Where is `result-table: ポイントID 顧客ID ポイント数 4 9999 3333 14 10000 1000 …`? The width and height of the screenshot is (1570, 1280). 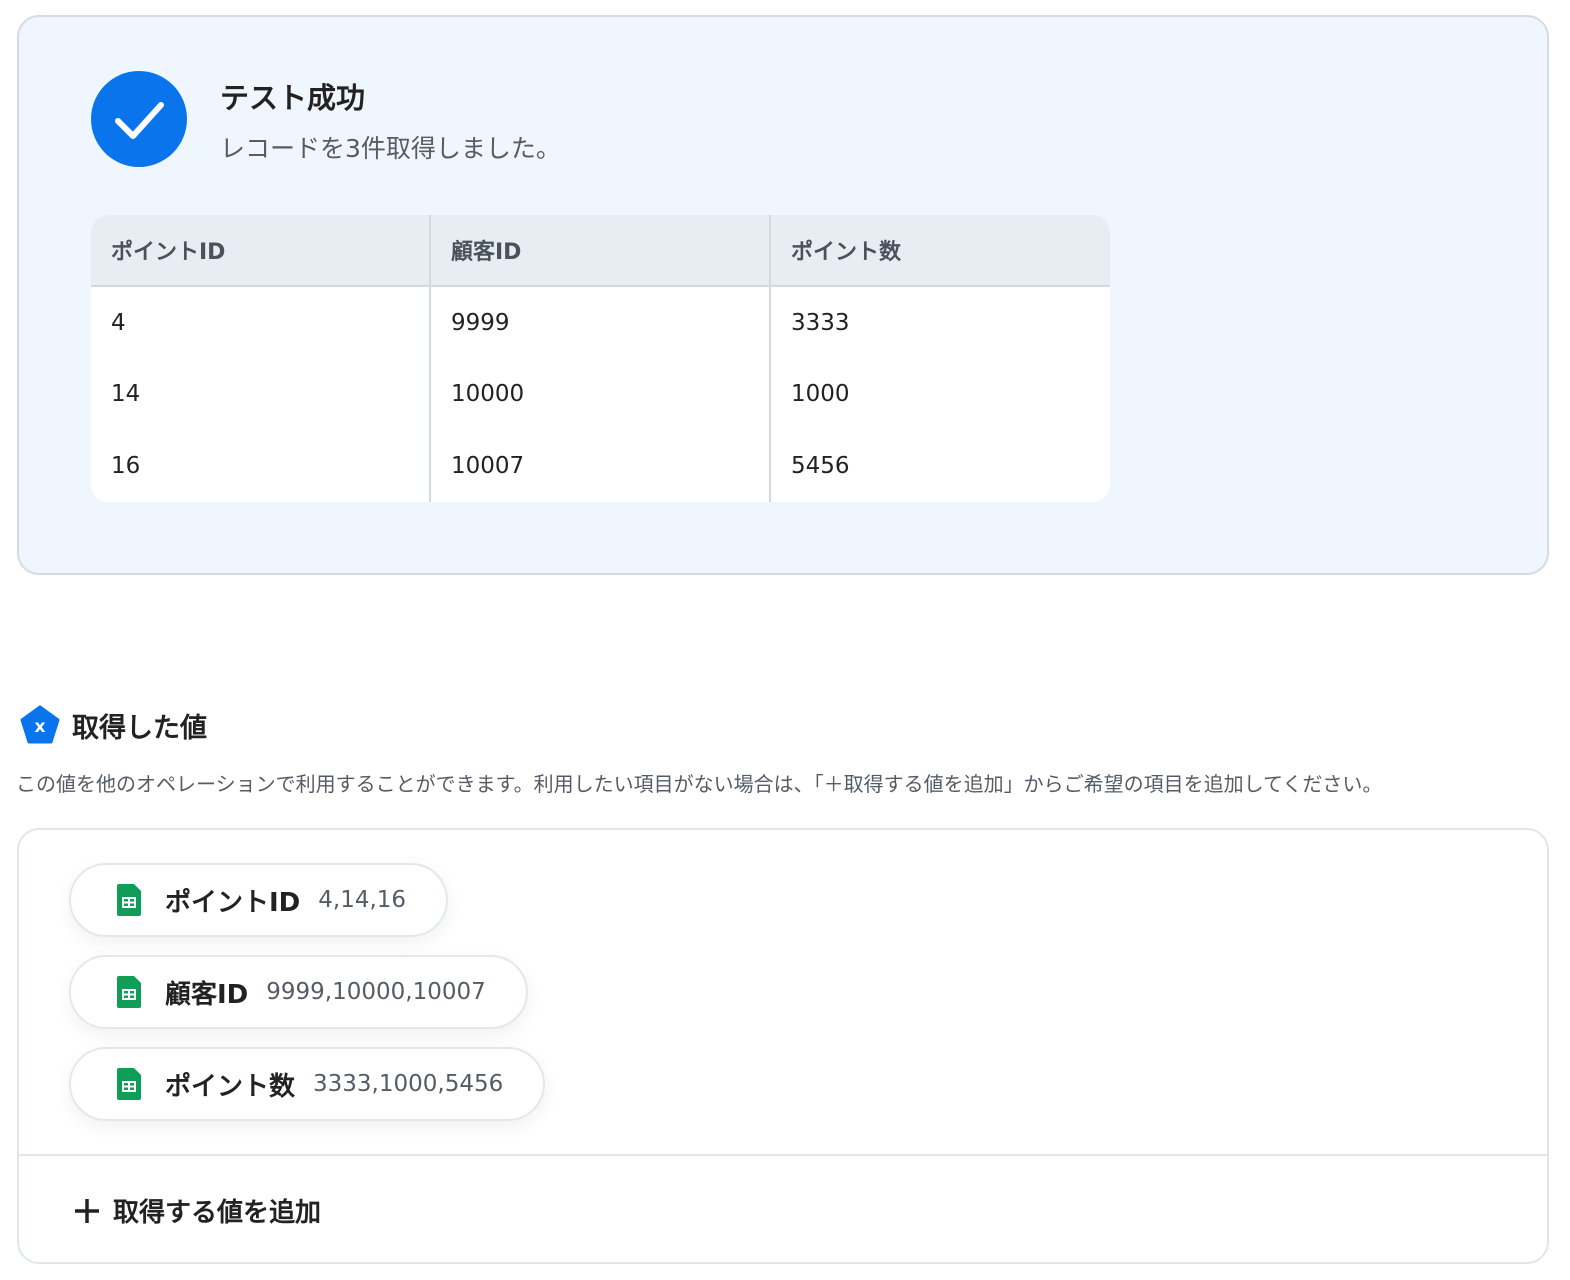 result-table: ポイントID 顧客ID ポイント数 4 9999 3333 14 10000 1000 … is located at coordinates (600, 358).